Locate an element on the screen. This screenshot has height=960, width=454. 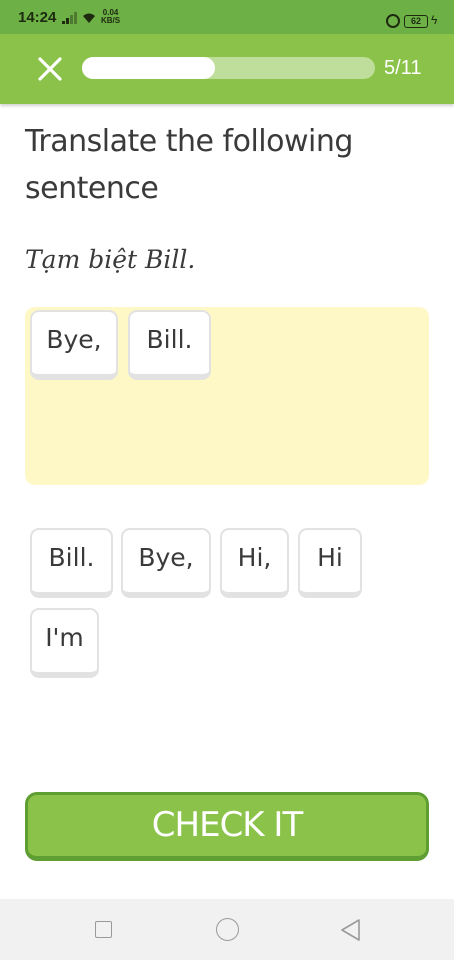
check-it-button: CHECK IT is located at coordinates (227, 826).